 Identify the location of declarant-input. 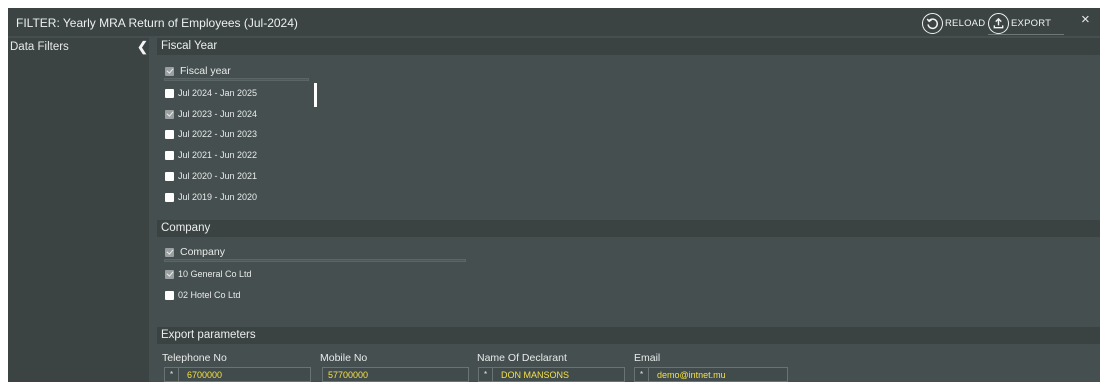
(558, 374).